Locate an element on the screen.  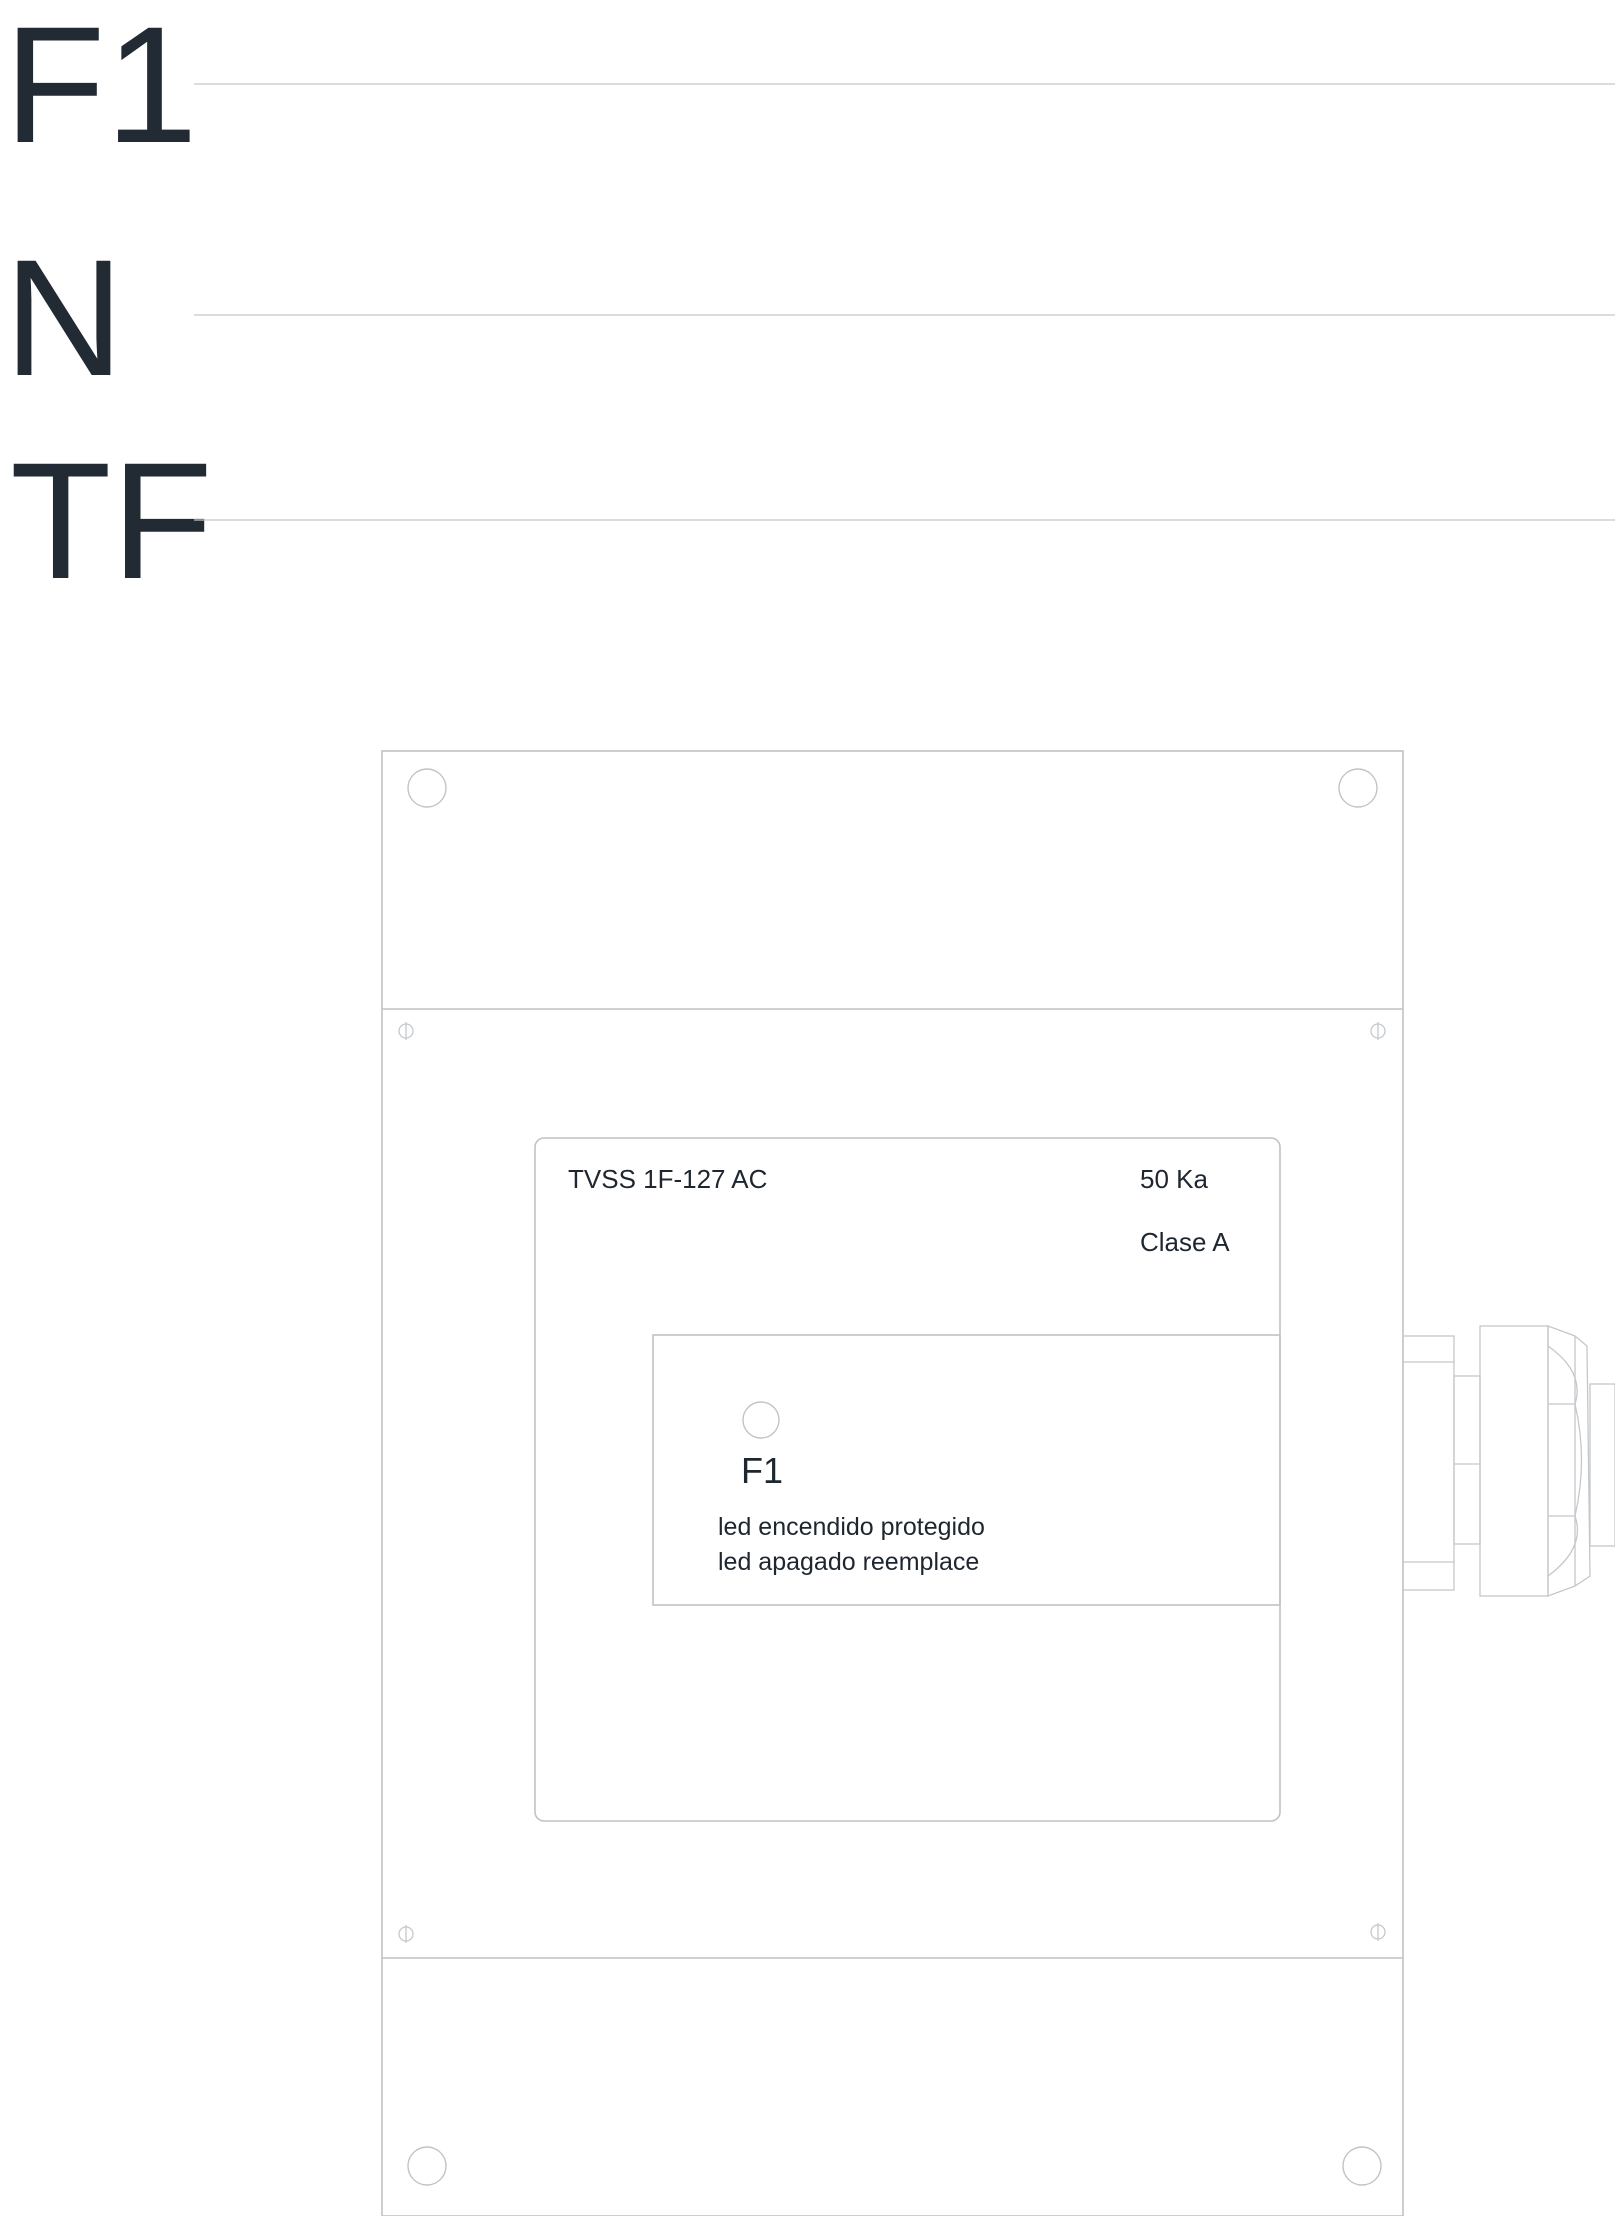
gland-locknut is located at coordinates (1467, 1460).